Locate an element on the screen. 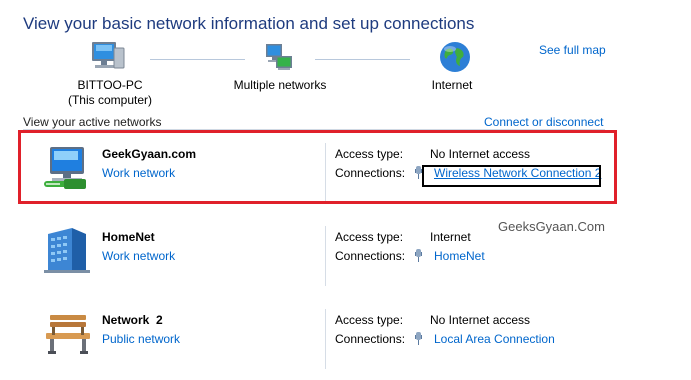  wireless-signal-icon is located at coordinates (418, 255).